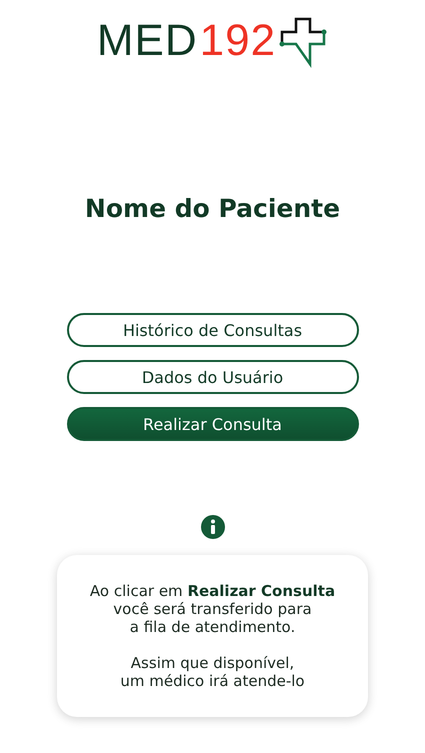 Image resolution: width=425 pixels, height=753 pixels. What do you see at coordinates (213, 609) in the screenshot?
I see `info-text: Ao clicar em Realizar Consulta você será transferido para a fila de atendimento.` at bounding box center [213, 609].